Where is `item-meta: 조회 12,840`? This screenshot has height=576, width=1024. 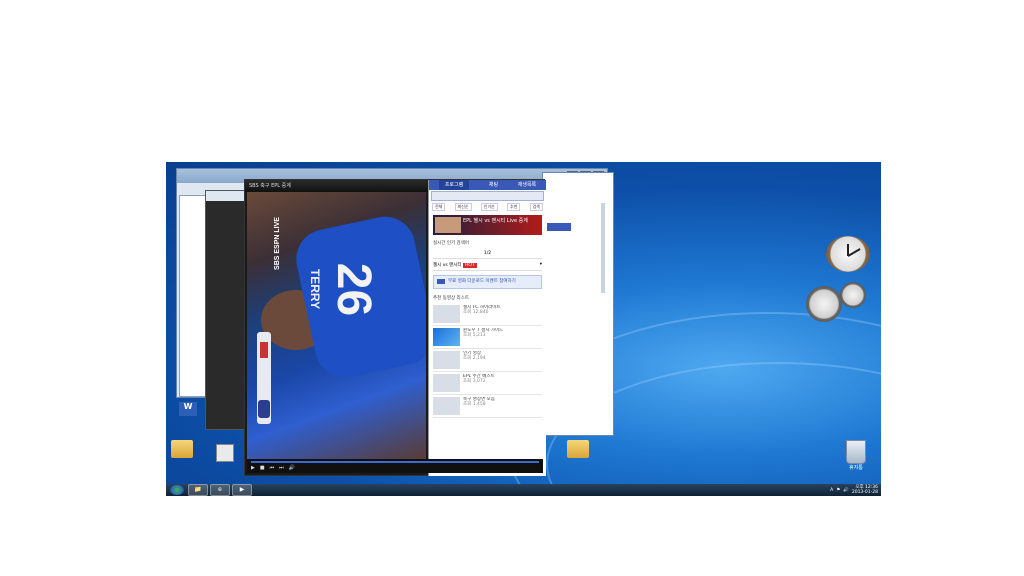
item-meta: 조회 12,840 is located at coordinates (476, 312).